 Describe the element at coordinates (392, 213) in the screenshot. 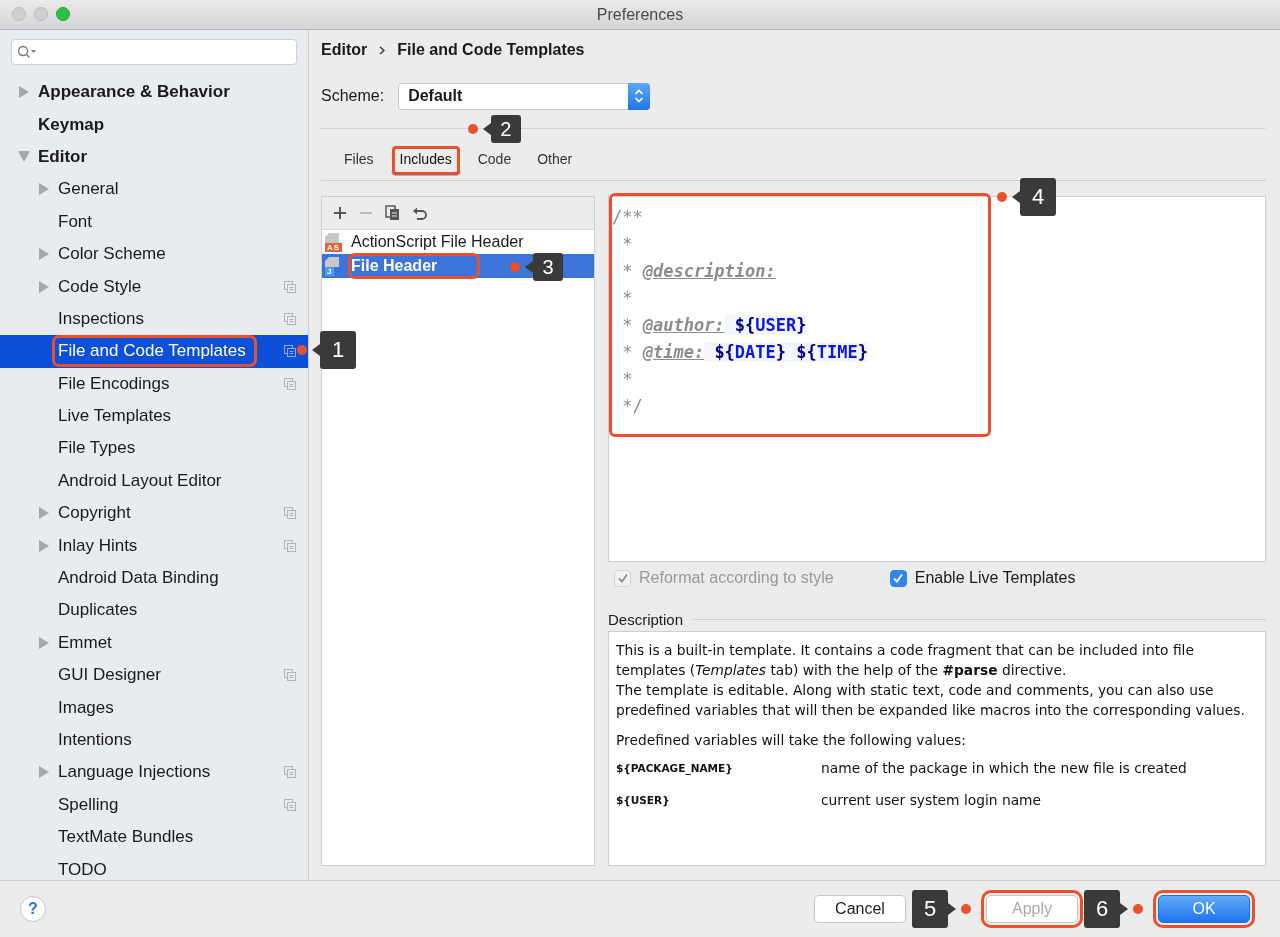

I see `copy-icon` at that location.